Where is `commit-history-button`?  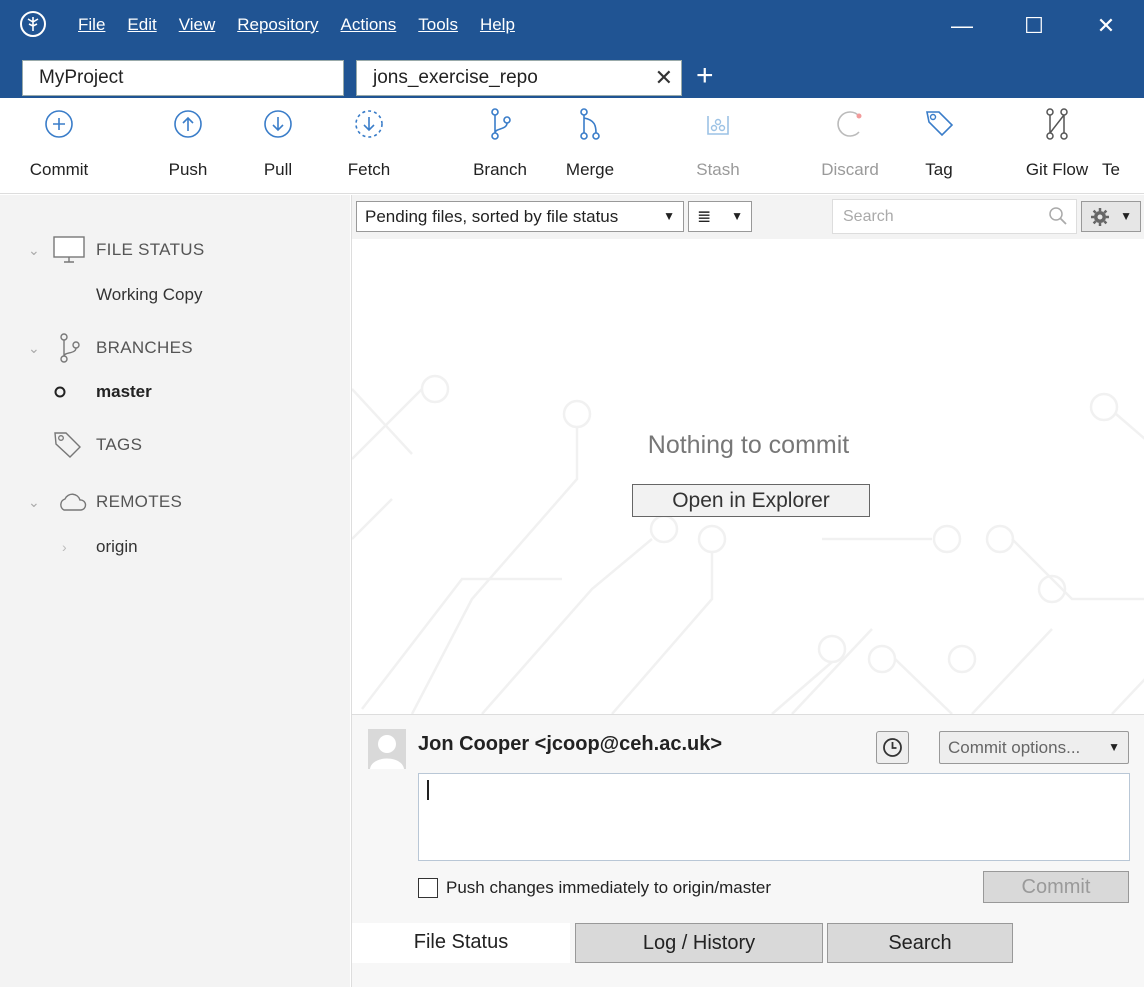 commit-history-button is located at coordinates (892, 747).